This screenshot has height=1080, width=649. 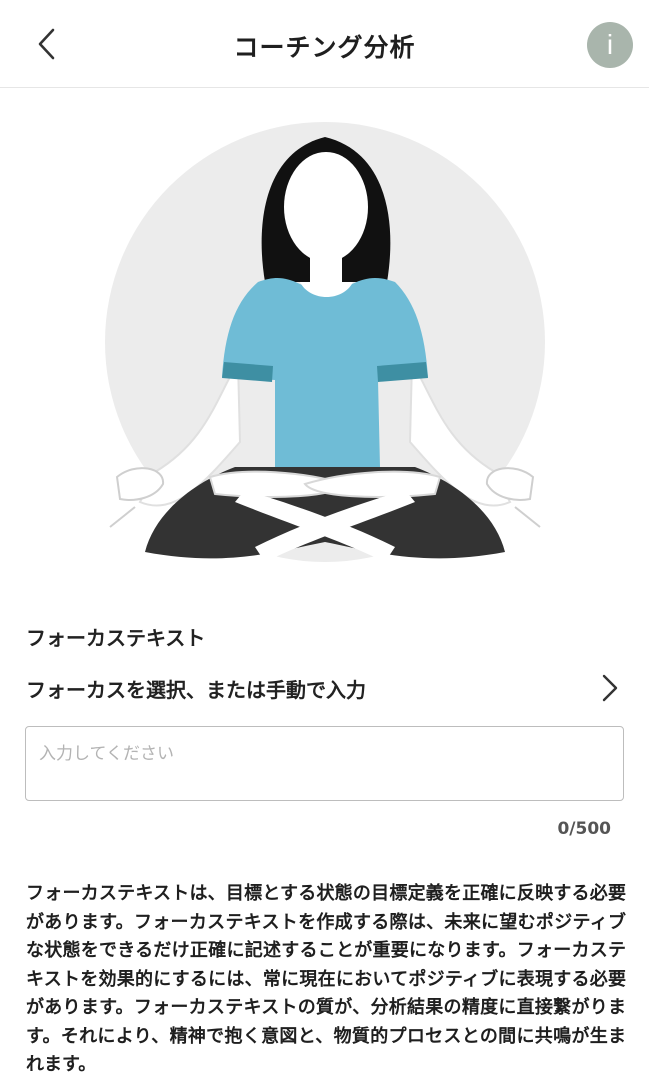 I want to click on focus-select-row: フォーカスを選択、または手動で入力, so click(x=324, y=688).